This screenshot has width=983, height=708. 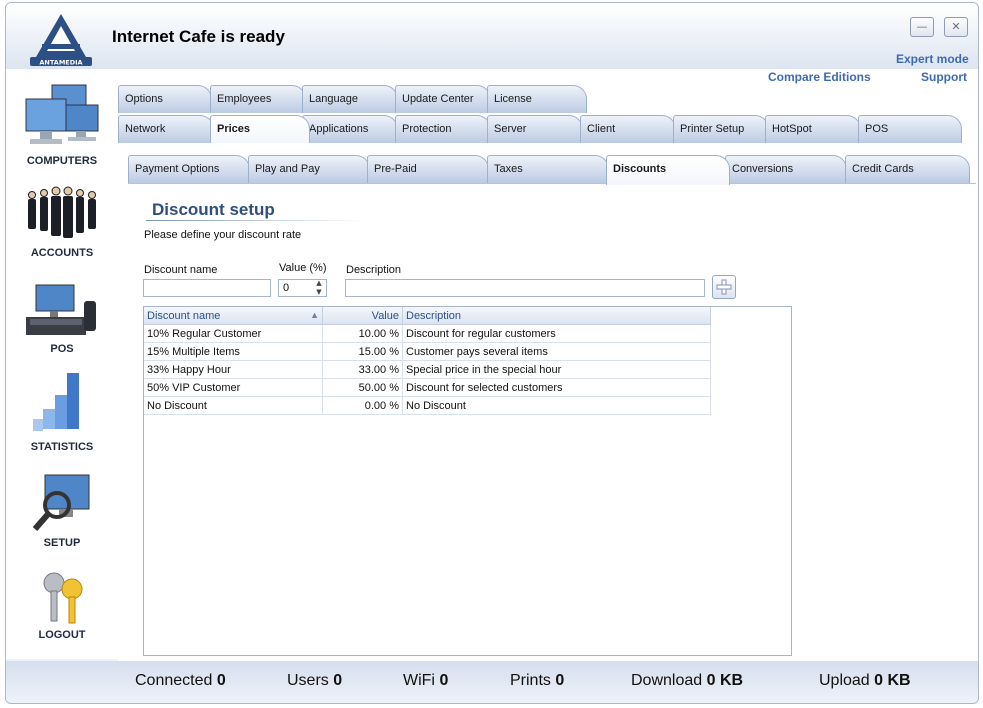 I want to click on status-users: Users 0, so click(x=314, y=681).